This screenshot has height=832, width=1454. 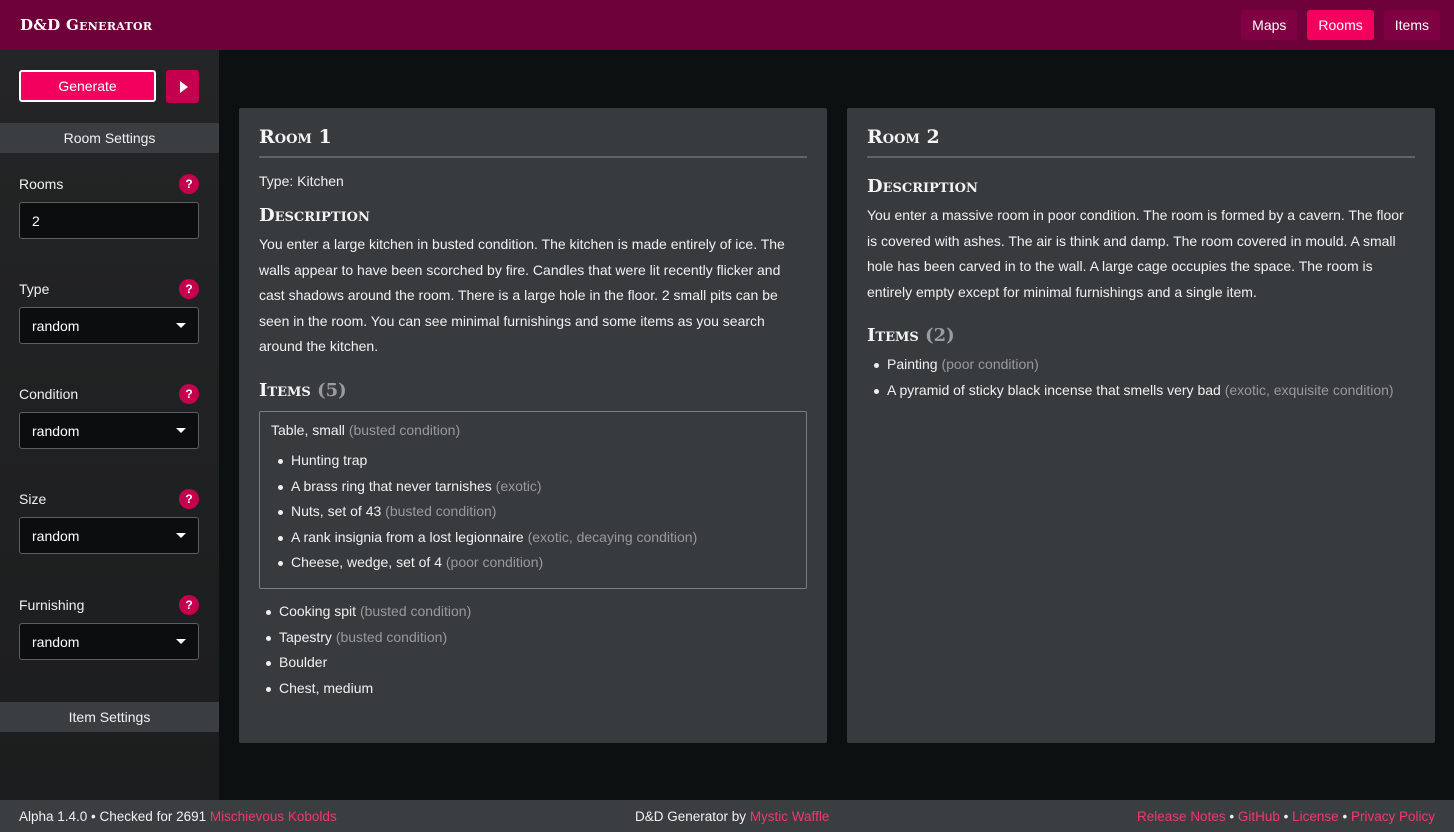 What do you see at coordinates (109, 325) in the screenshot?
I see `type-select: random` at bounding box center [109, 325].